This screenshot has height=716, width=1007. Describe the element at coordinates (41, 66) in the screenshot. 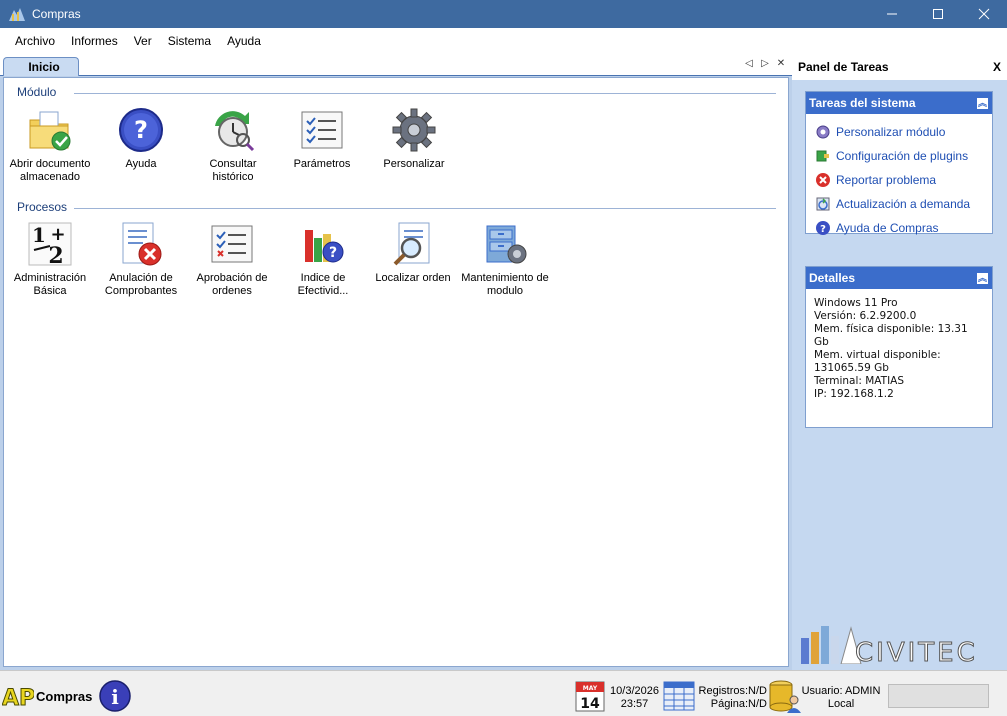

I see `tab-inicio: Inicio` at that location.